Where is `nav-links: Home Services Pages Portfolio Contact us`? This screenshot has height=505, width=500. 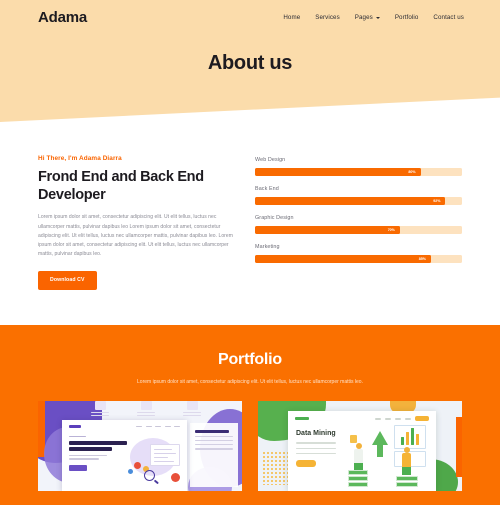 nav-links: Home Services Pages Portfolio Contact us is located at coordinates (373, 17).